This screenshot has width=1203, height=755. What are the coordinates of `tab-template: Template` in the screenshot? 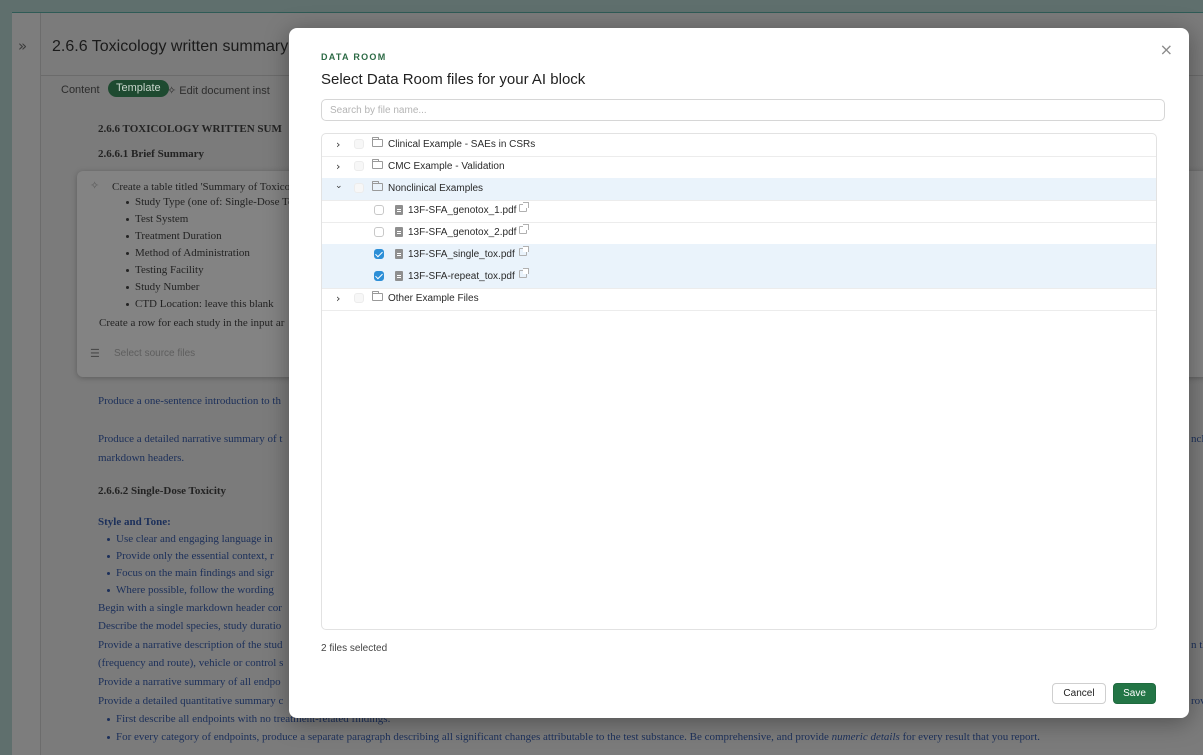 It's located at (138, 88).